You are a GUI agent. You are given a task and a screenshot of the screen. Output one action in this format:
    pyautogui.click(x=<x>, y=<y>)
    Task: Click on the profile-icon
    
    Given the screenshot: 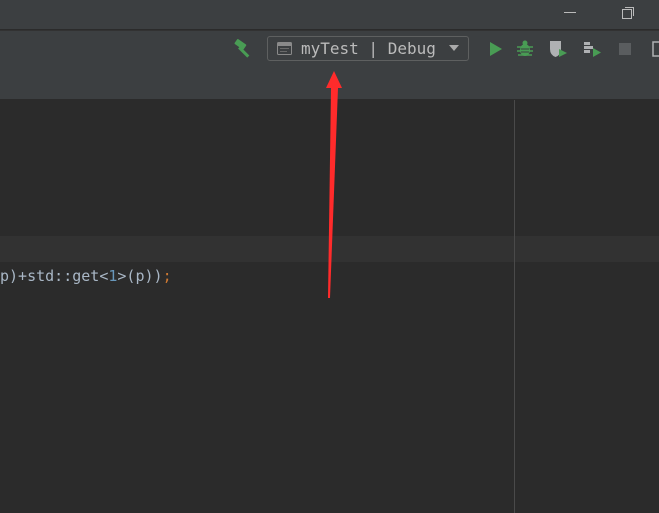 What is the action you would take?
    pyautogui.click(x=592, y=49)
    